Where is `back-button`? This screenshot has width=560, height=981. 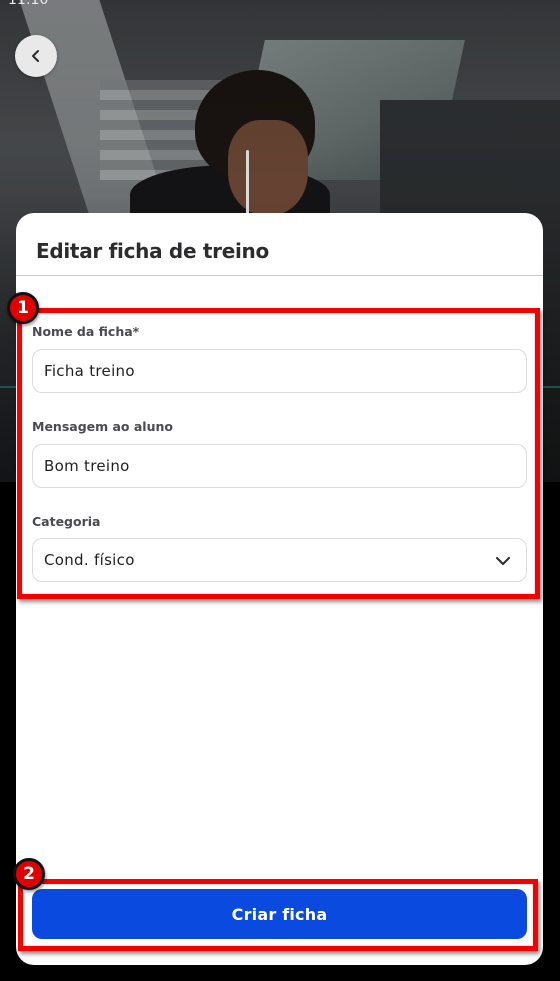 back-button is located at coordinates (36, 56).